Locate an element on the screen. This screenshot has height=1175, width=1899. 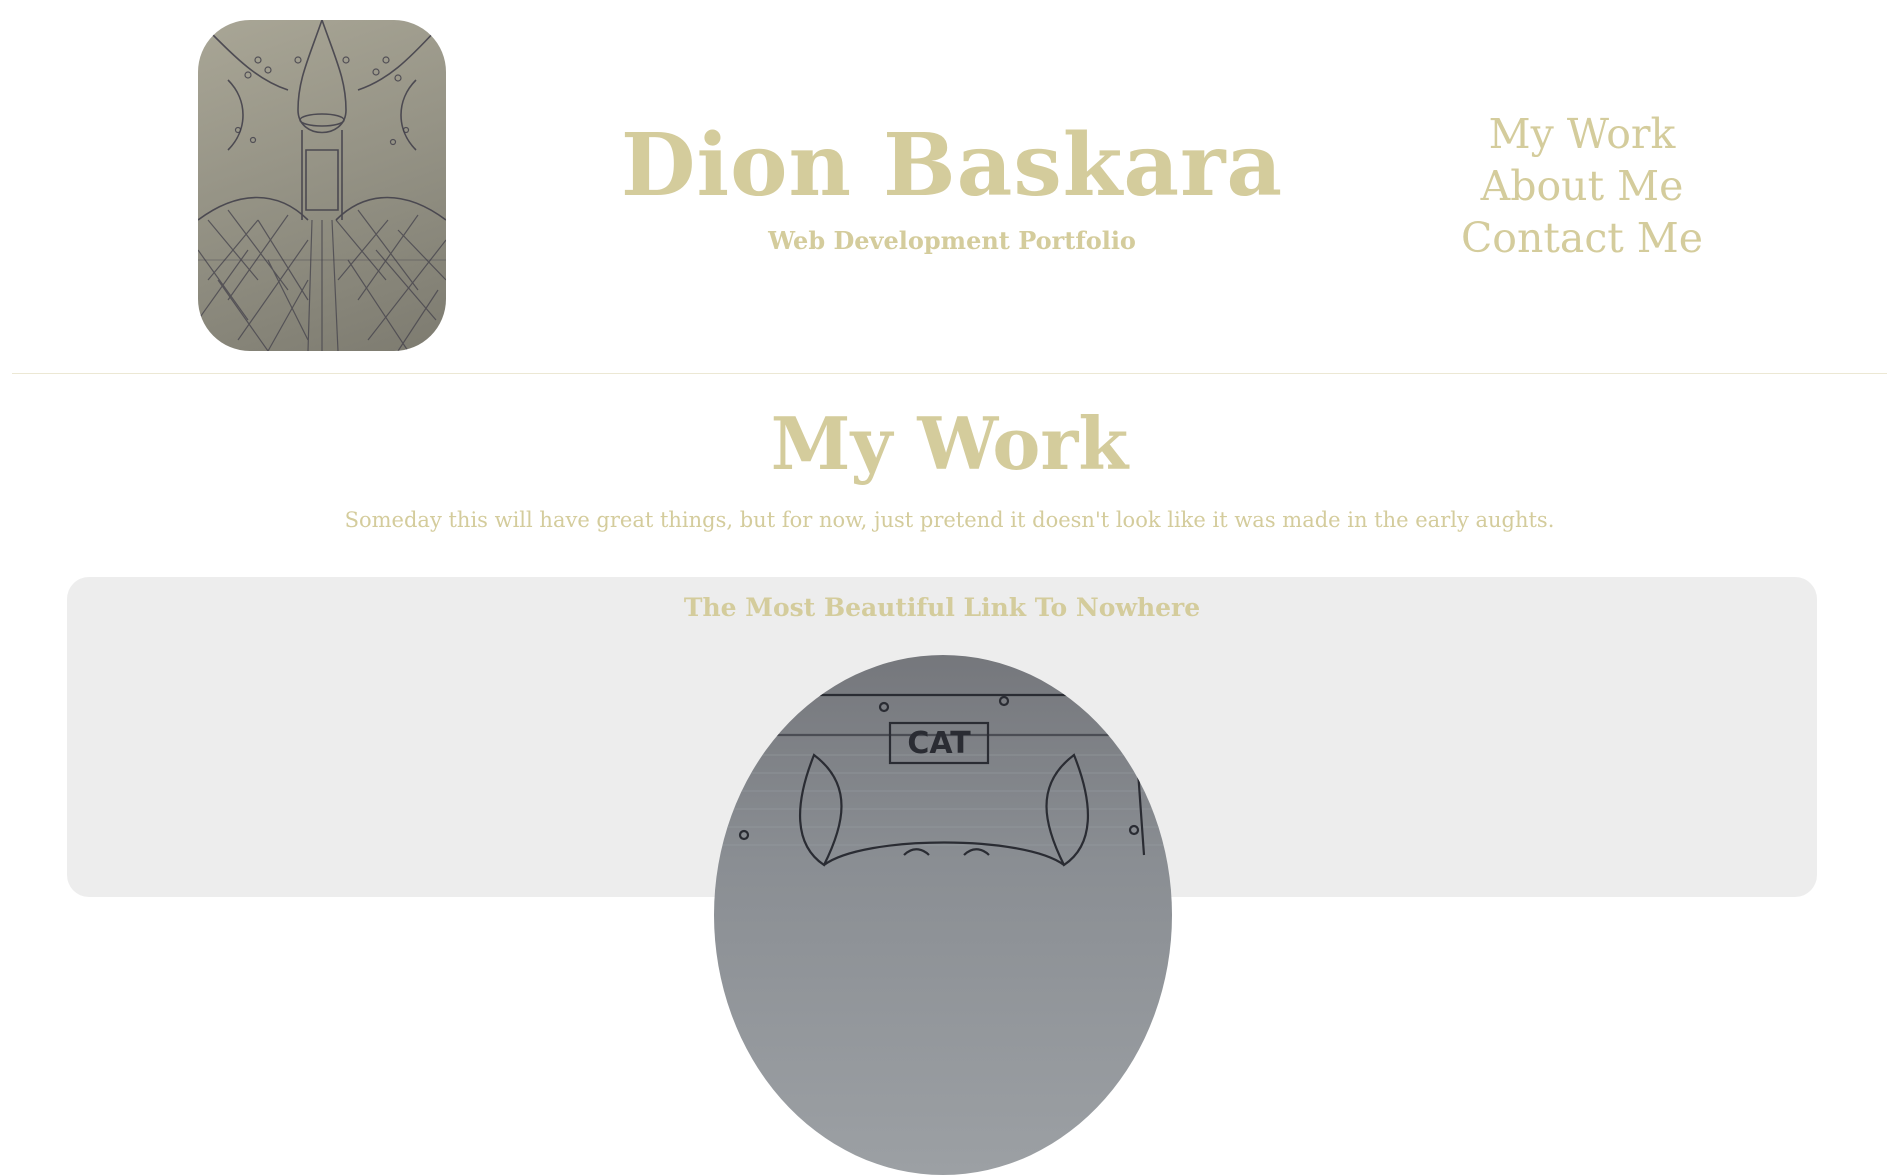
site-title: Dion Baskara is located at coordinates (952, 165).